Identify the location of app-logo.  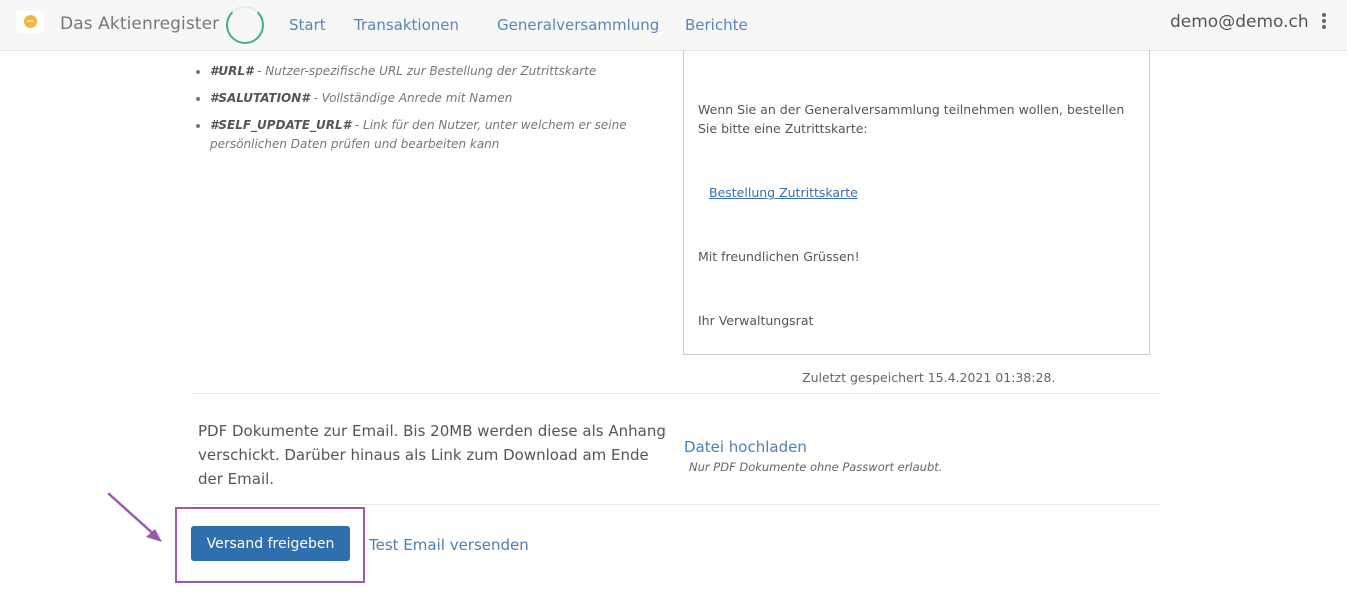
(30, 22).